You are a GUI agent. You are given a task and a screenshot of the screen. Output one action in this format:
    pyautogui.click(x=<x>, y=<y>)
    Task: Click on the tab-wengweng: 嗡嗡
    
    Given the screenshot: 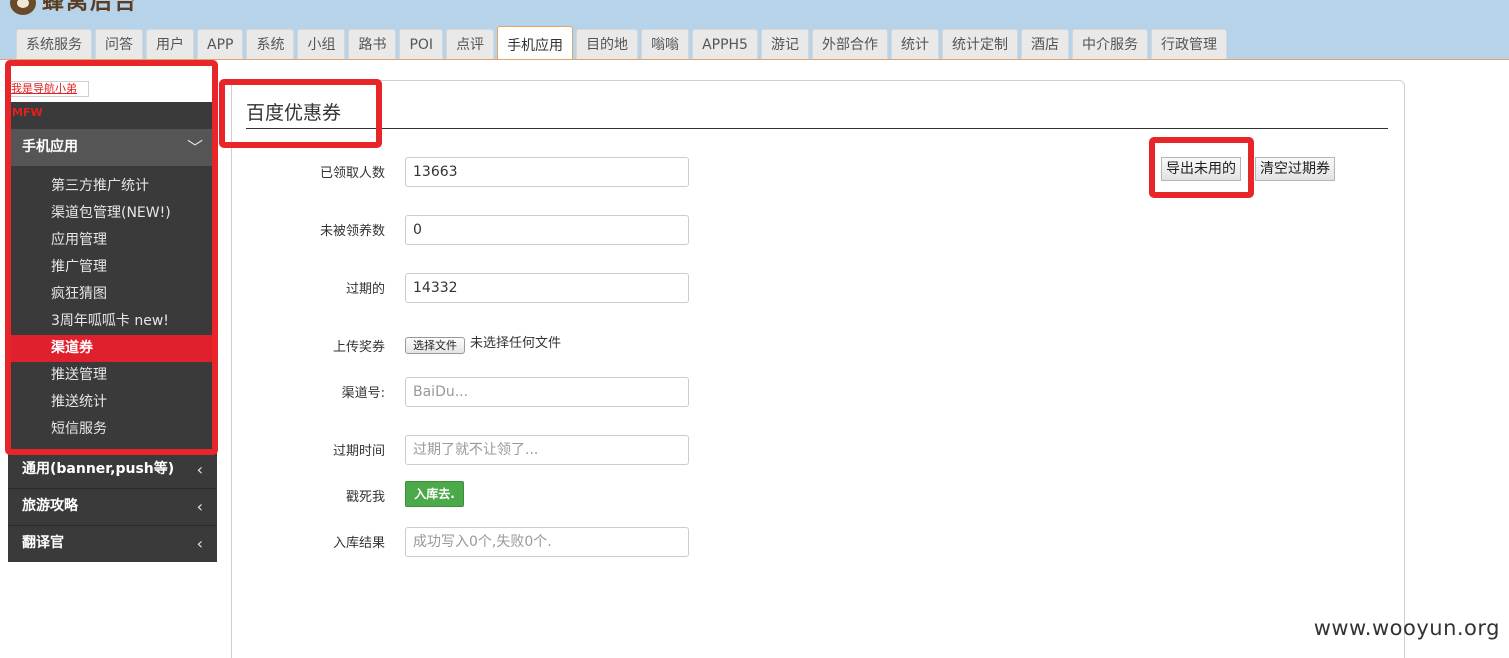 What is the action you would take?
    pyautogui.click(x=665, y=44)
    